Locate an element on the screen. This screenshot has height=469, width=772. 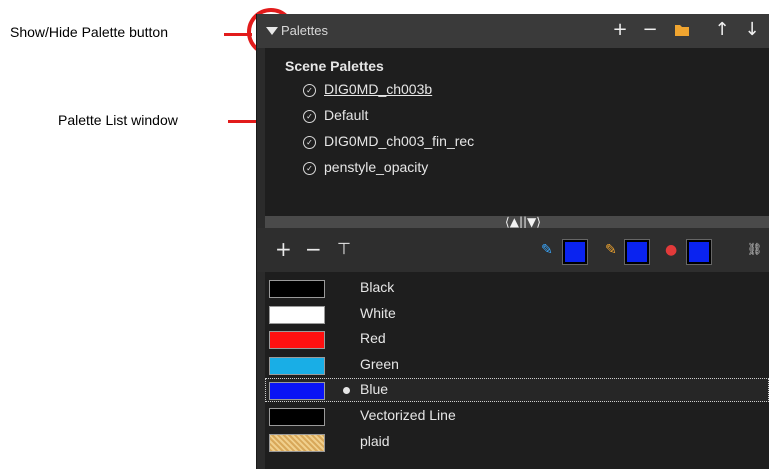
splitter-handle: ⟨▲||▼⟩ is located at coordinates (523, 222).